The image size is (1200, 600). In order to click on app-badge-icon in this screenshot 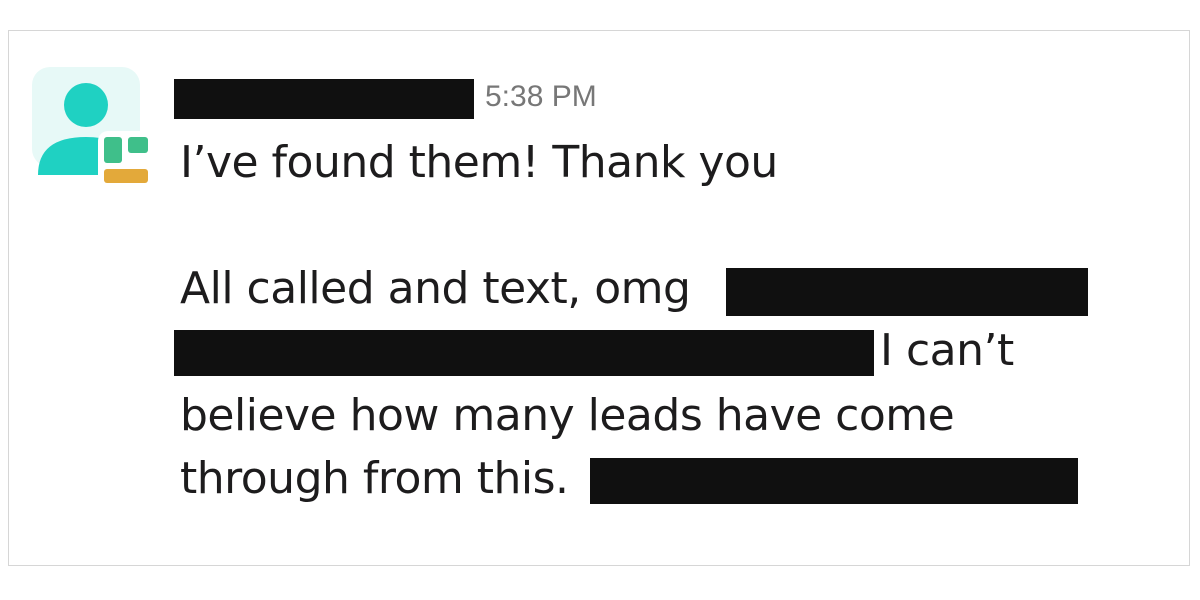, I will do `click(126, 159)`.